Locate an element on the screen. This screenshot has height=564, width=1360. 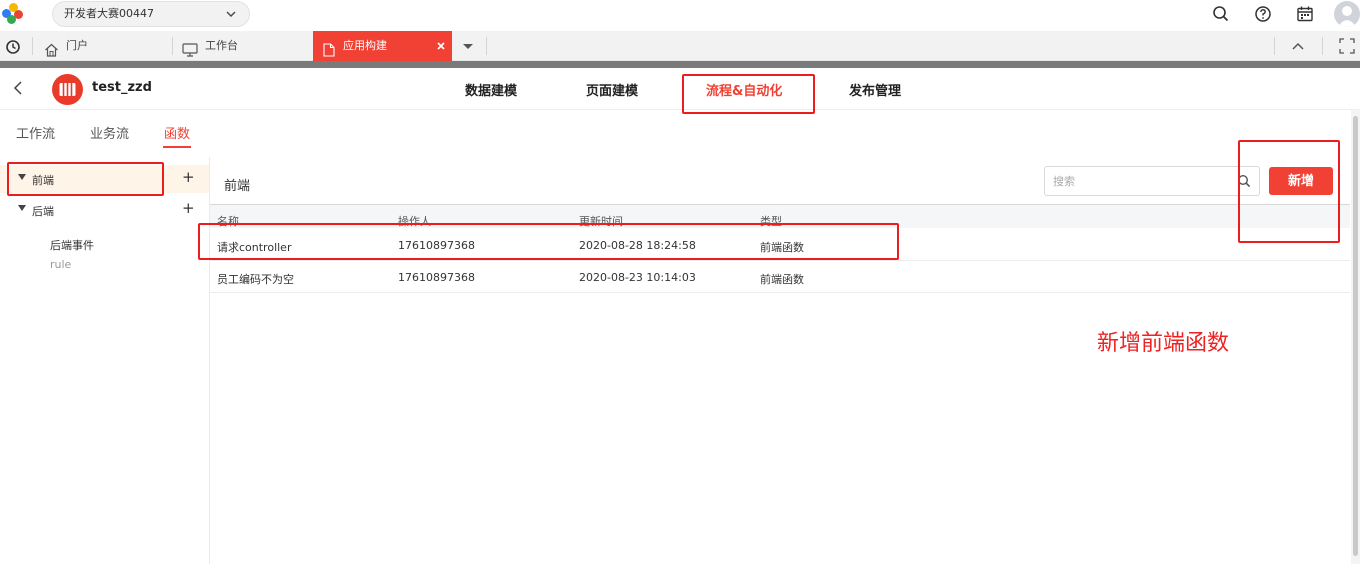
scrollbar-thumb is located at coordinates (1355, 336).